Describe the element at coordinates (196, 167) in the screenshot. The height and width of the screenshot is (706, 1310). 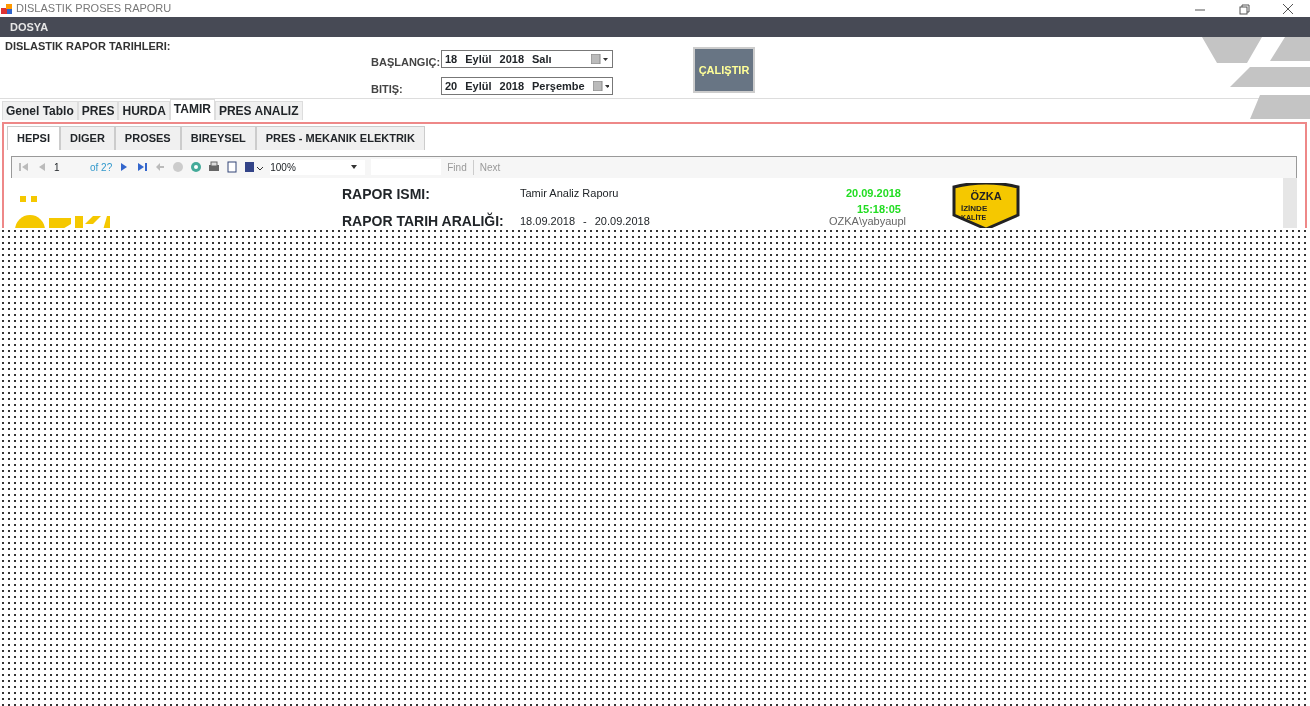
I see `refresh-icon` at that location.